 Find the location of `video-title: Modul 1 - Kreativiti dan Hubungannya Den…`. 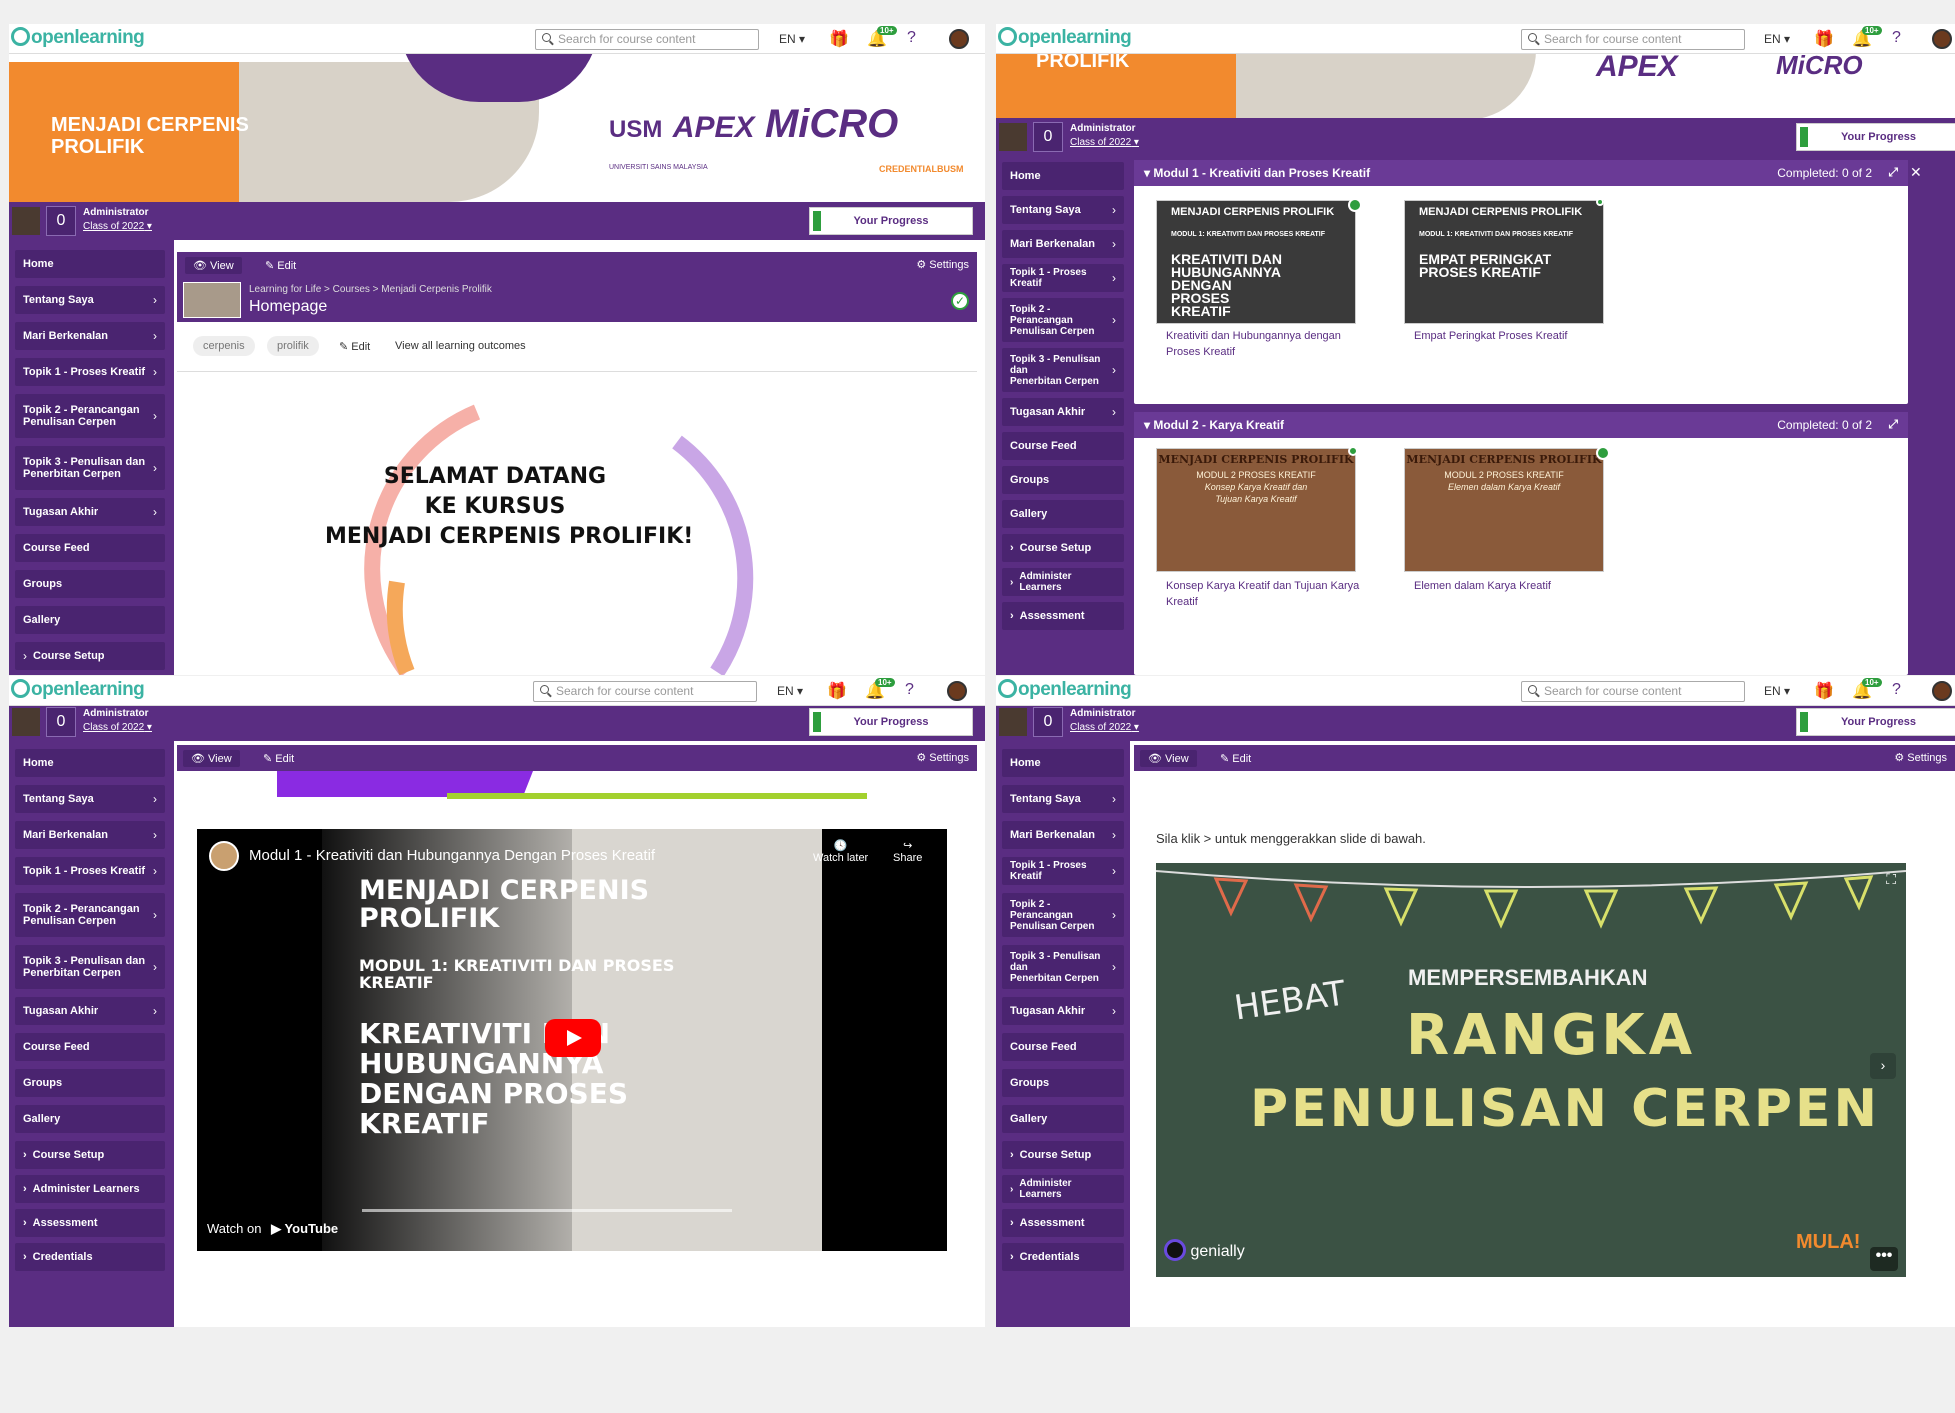

video-title: Modul 1 - Kreativiti dan Hubungannya Den… is located at coordinates (452, 855).